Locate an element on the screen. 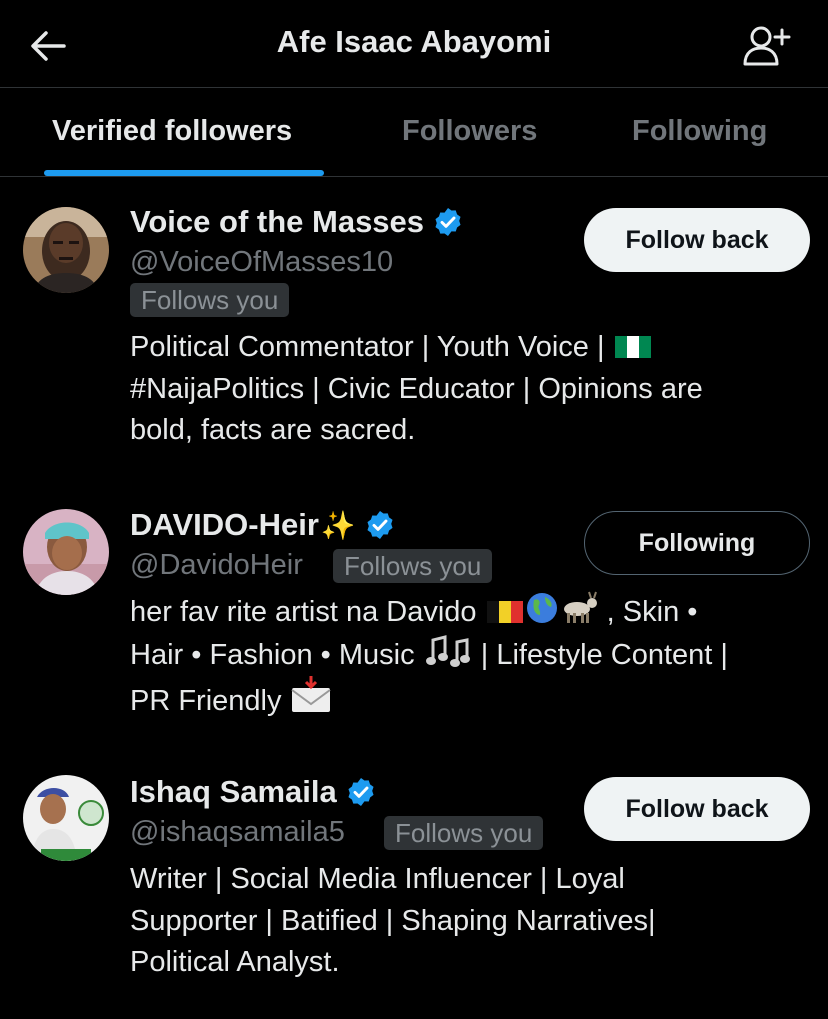 The image size is (828, 1019). bio-text: her fav rite artist na Davido is located at coordinates (307, 612).